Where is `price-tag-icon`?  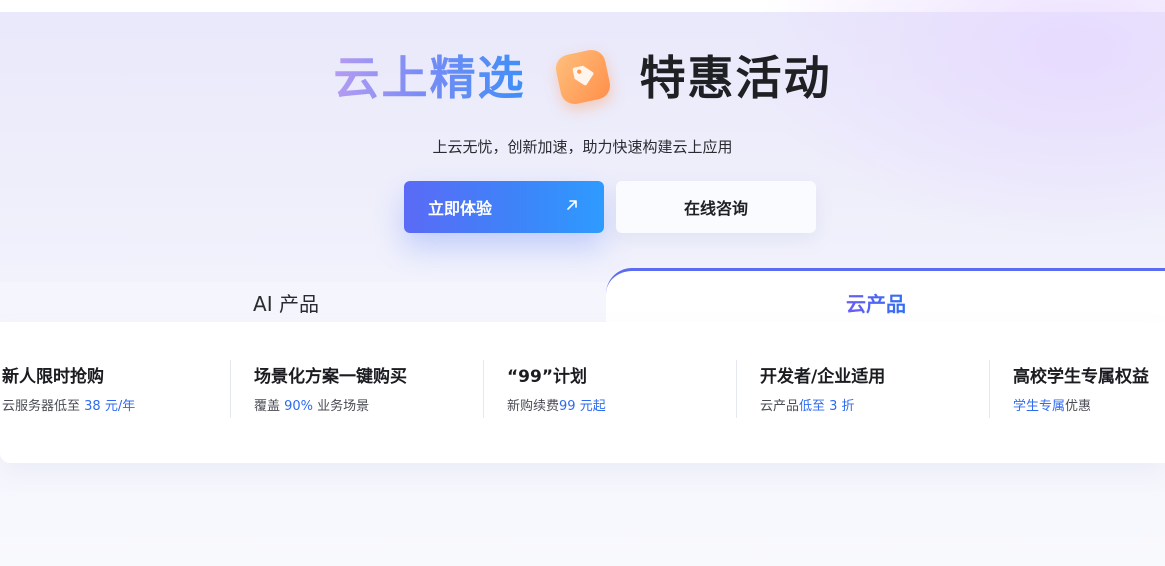 price-tag-icon is located at coordinates (582, 77).